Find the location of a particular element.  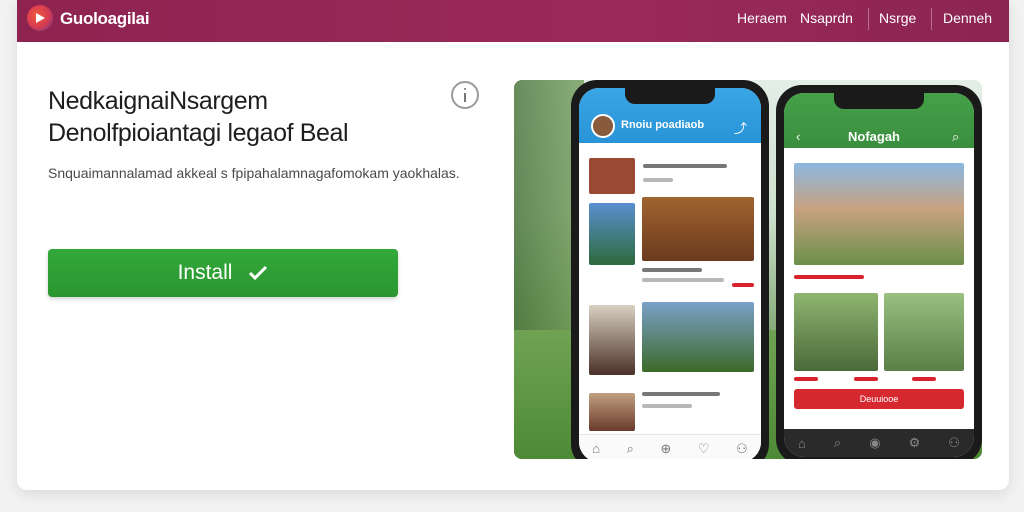

circle-icon: ◉ is located at coordinates (874, 443).